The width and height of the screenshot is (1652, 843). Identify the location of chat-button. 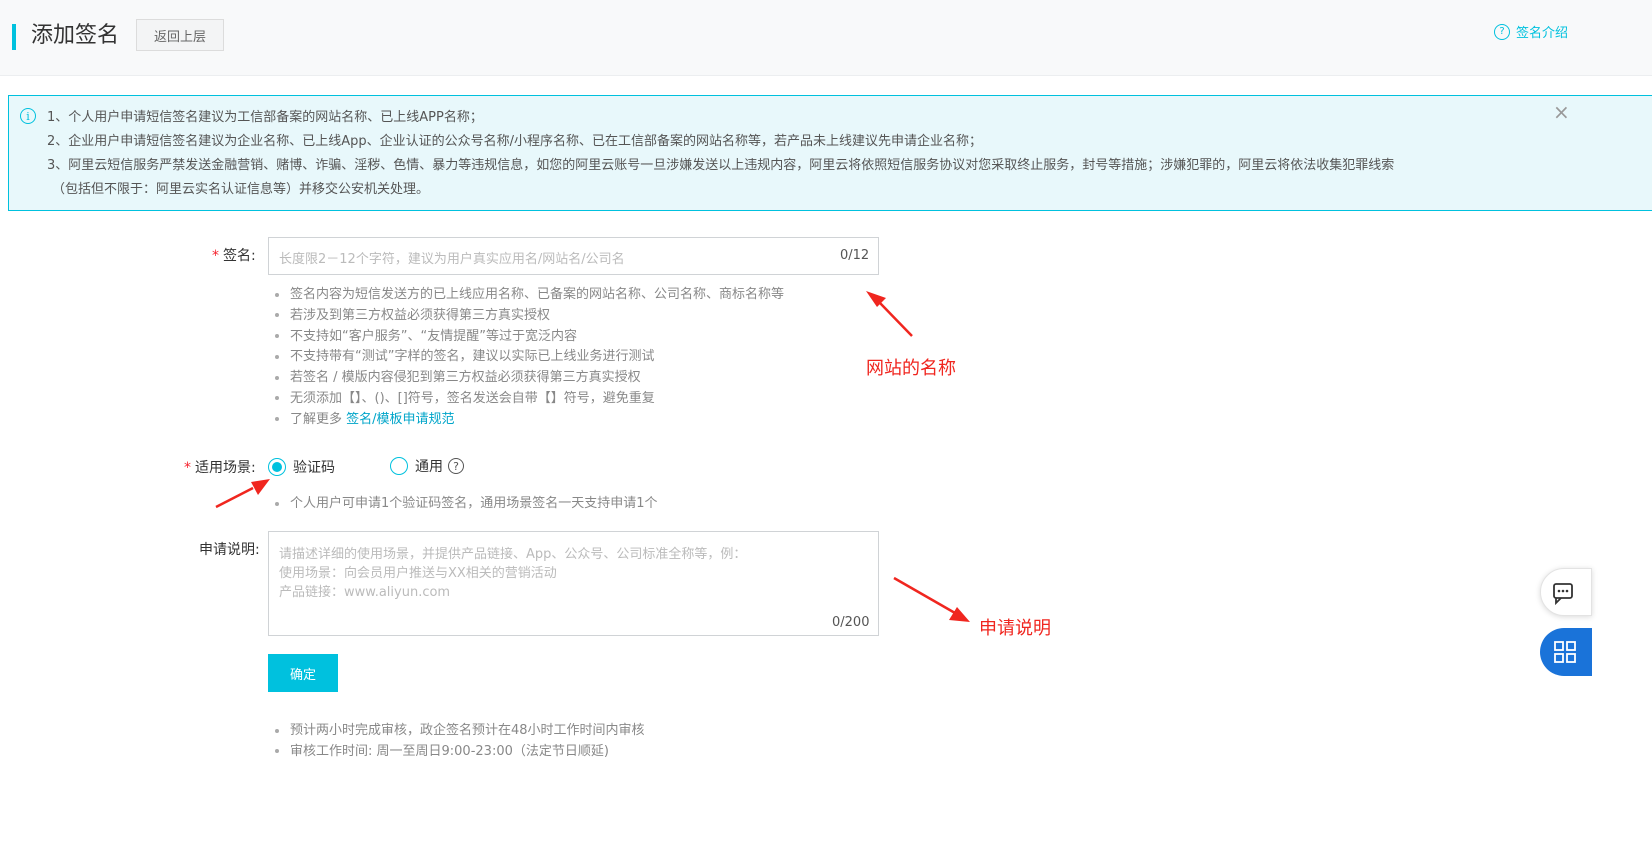
(1566, 592).